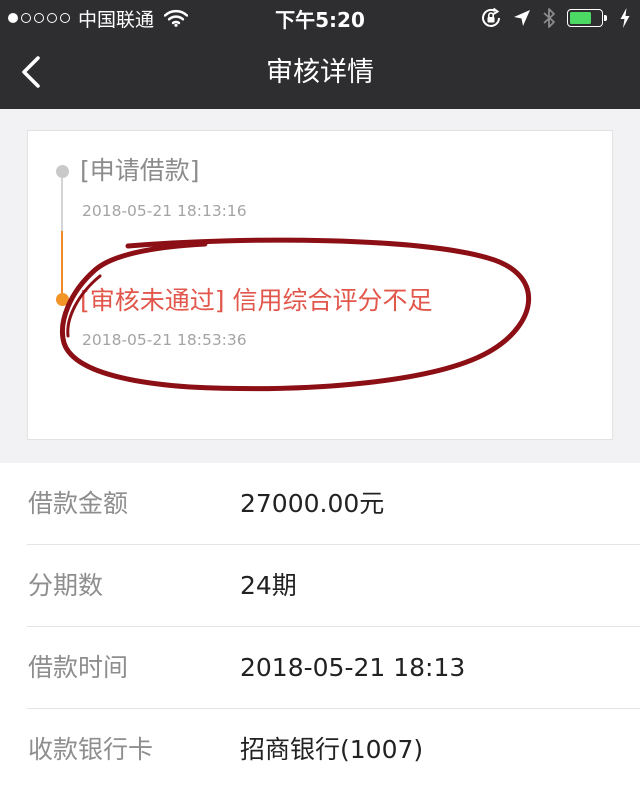 This screenshot has height=793, width=640. Describe the element at coordinates (549, 18) in the screenshot. I see `bluetooth-icon` at that location.